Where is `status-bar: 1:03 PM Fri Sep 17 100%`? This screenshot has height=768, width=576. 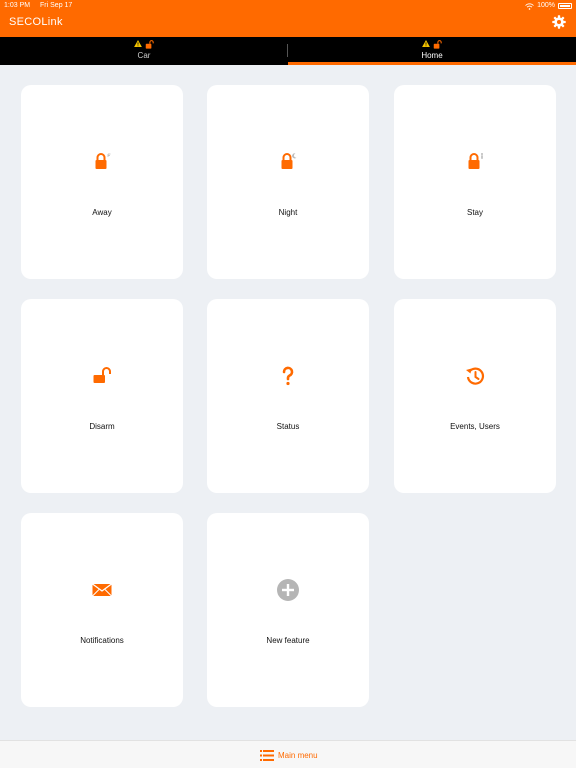 status-bar: 1:03 PM Fri Sep 17 100% is located at coordinates (288, 6).